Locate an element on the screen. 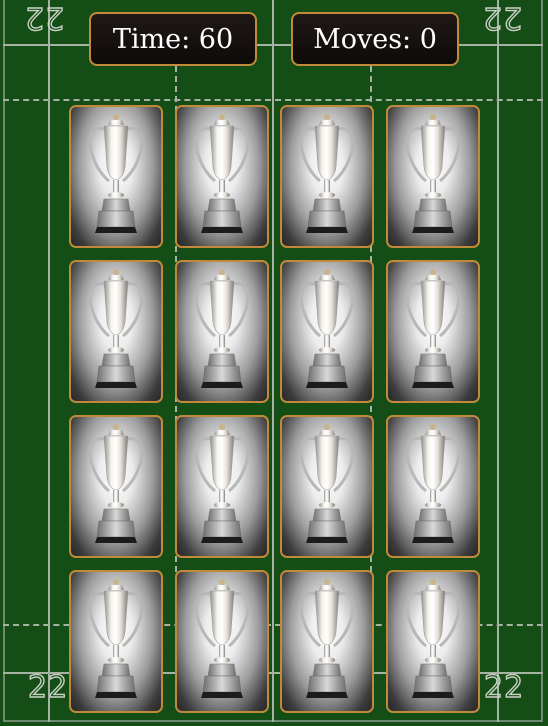 The image size is (548, 726). timer-display: Time: 60 is located at coordinates (173, 39).